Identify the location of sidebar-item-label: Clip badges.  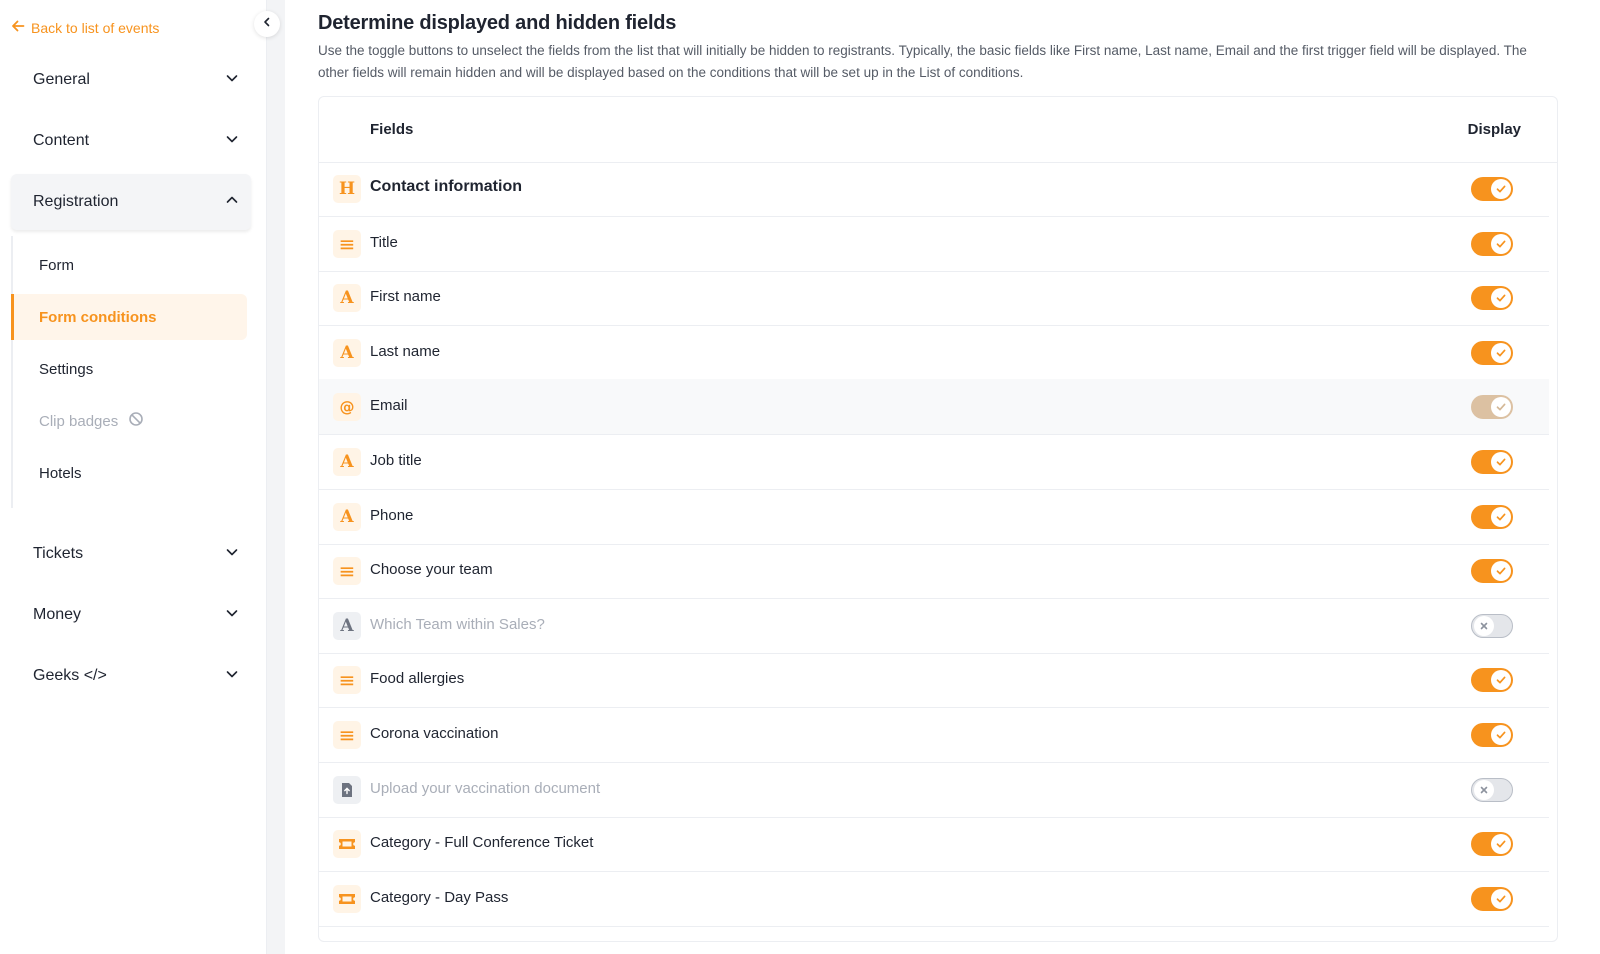
(79, 421).